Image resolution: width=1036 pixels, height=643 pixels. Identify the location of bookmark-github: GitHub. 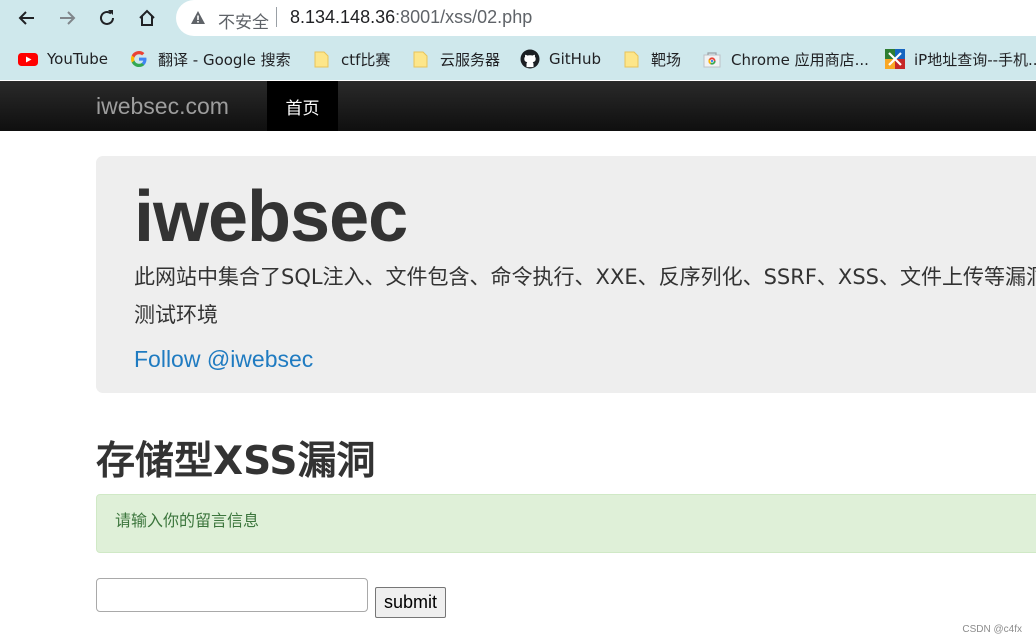
(560, 59).